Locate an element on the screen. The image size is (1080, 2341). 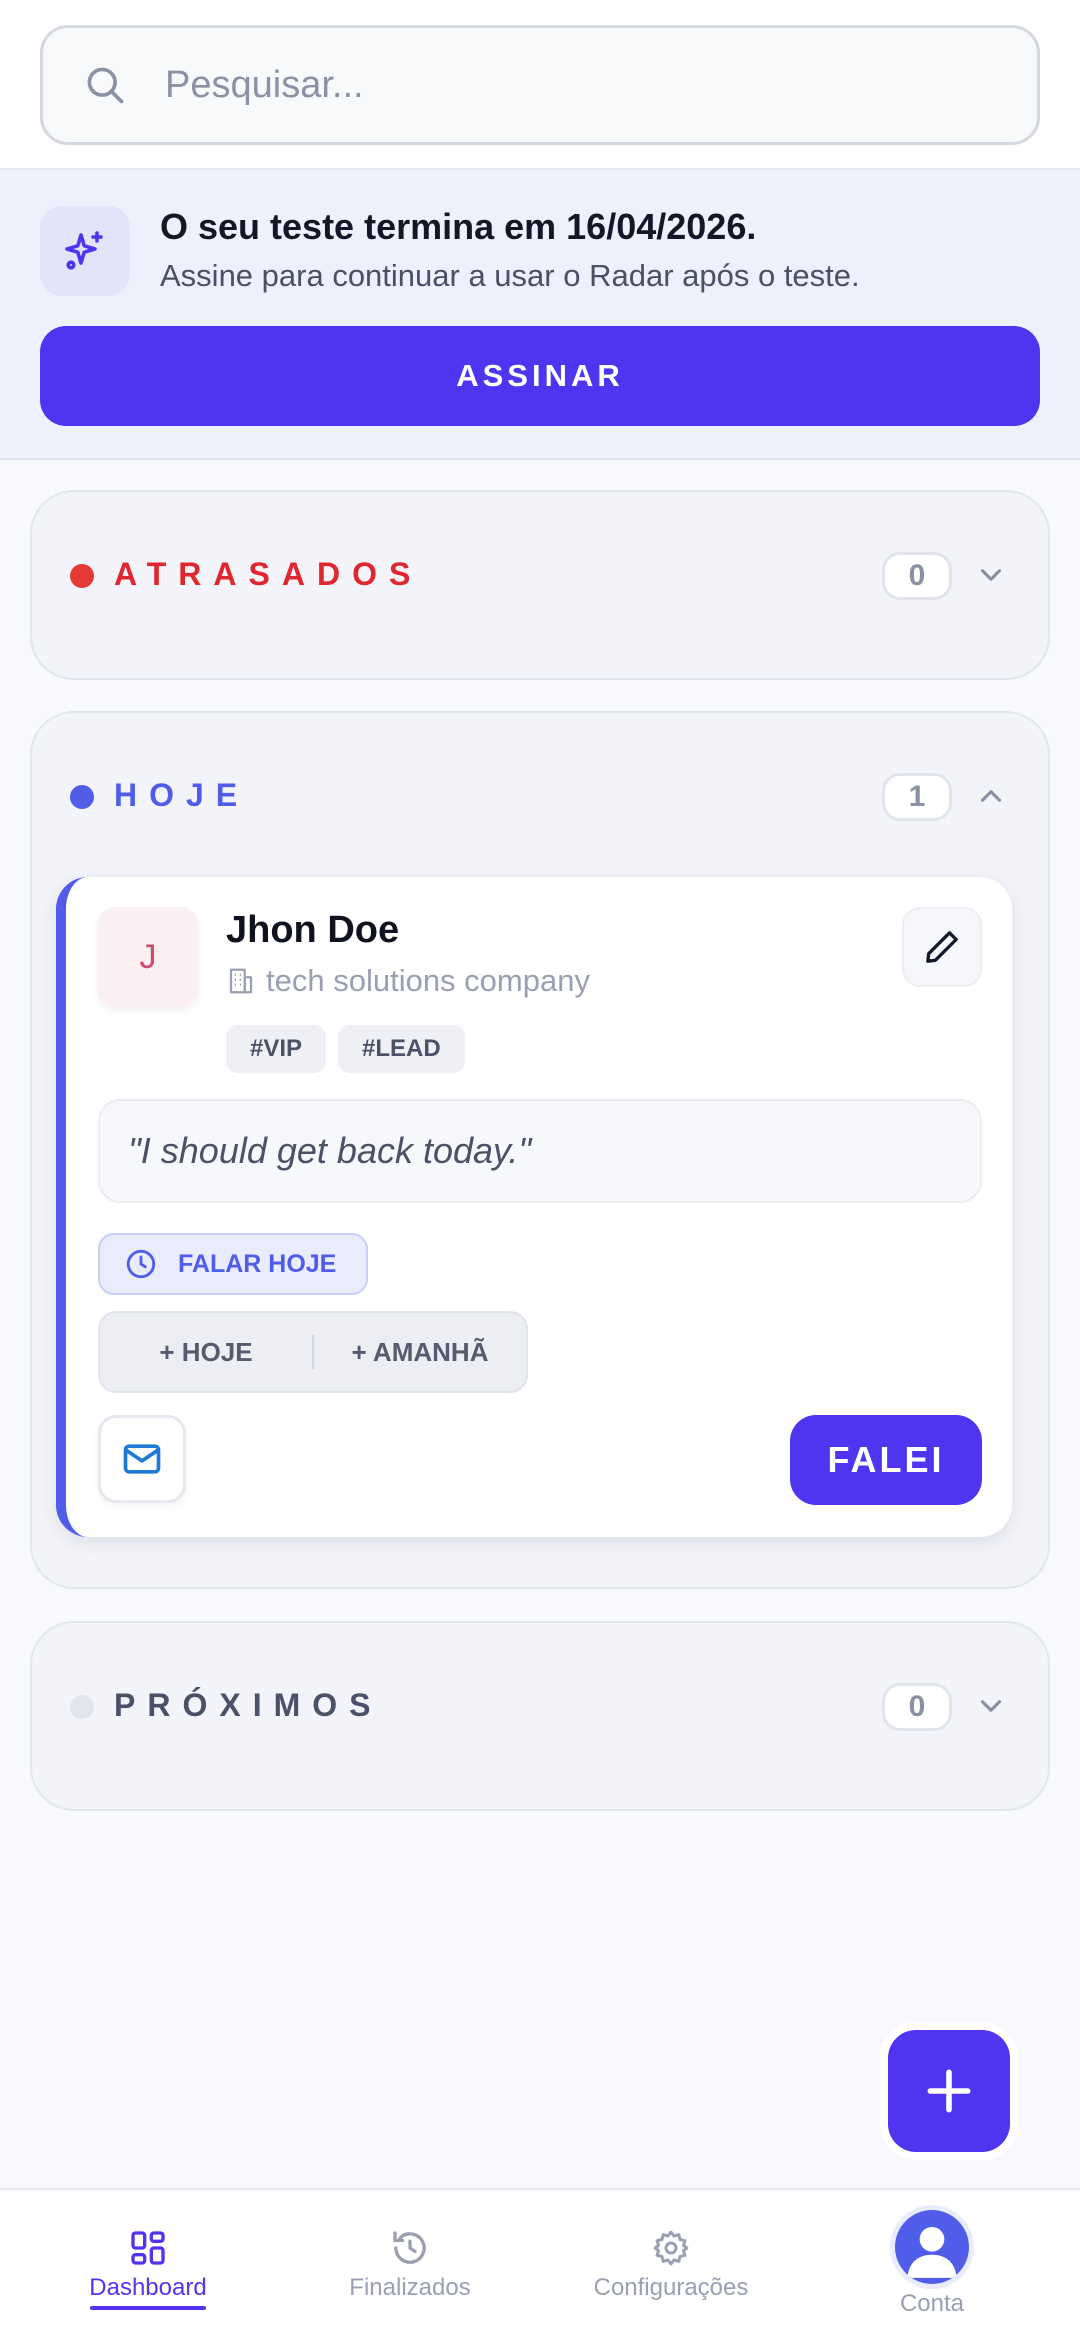
overdue-status-dot is located at coordinates (82, 576).